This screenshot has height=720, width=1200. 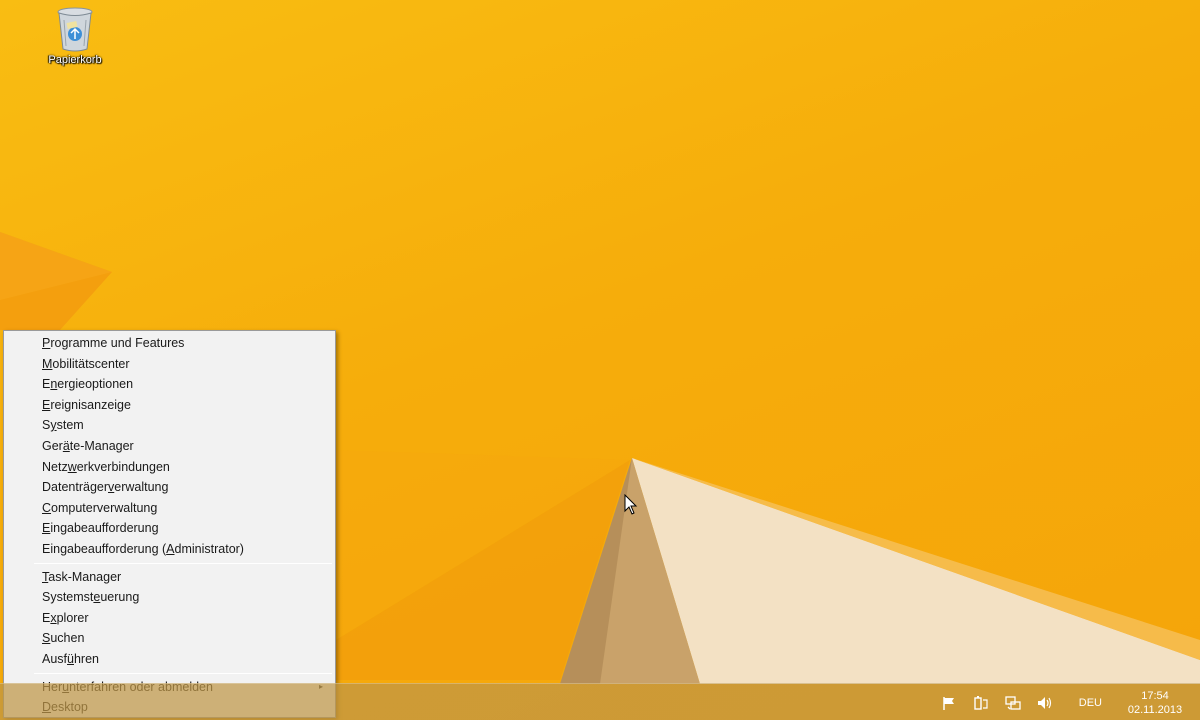 I want to click on recycle-bin-icon, so click(x=75, y=29).